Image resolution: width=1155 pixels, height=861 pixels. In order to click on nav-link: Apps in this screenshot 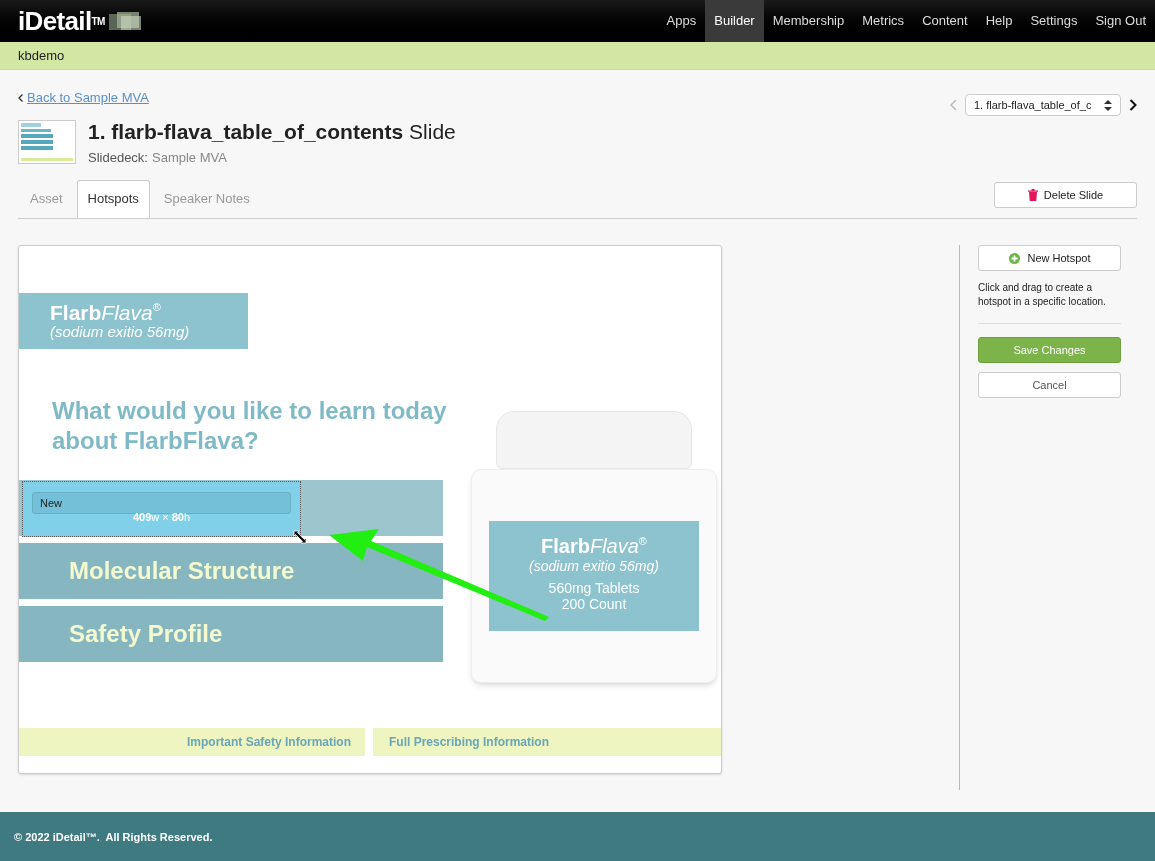, I will do `click(681, 21)`.